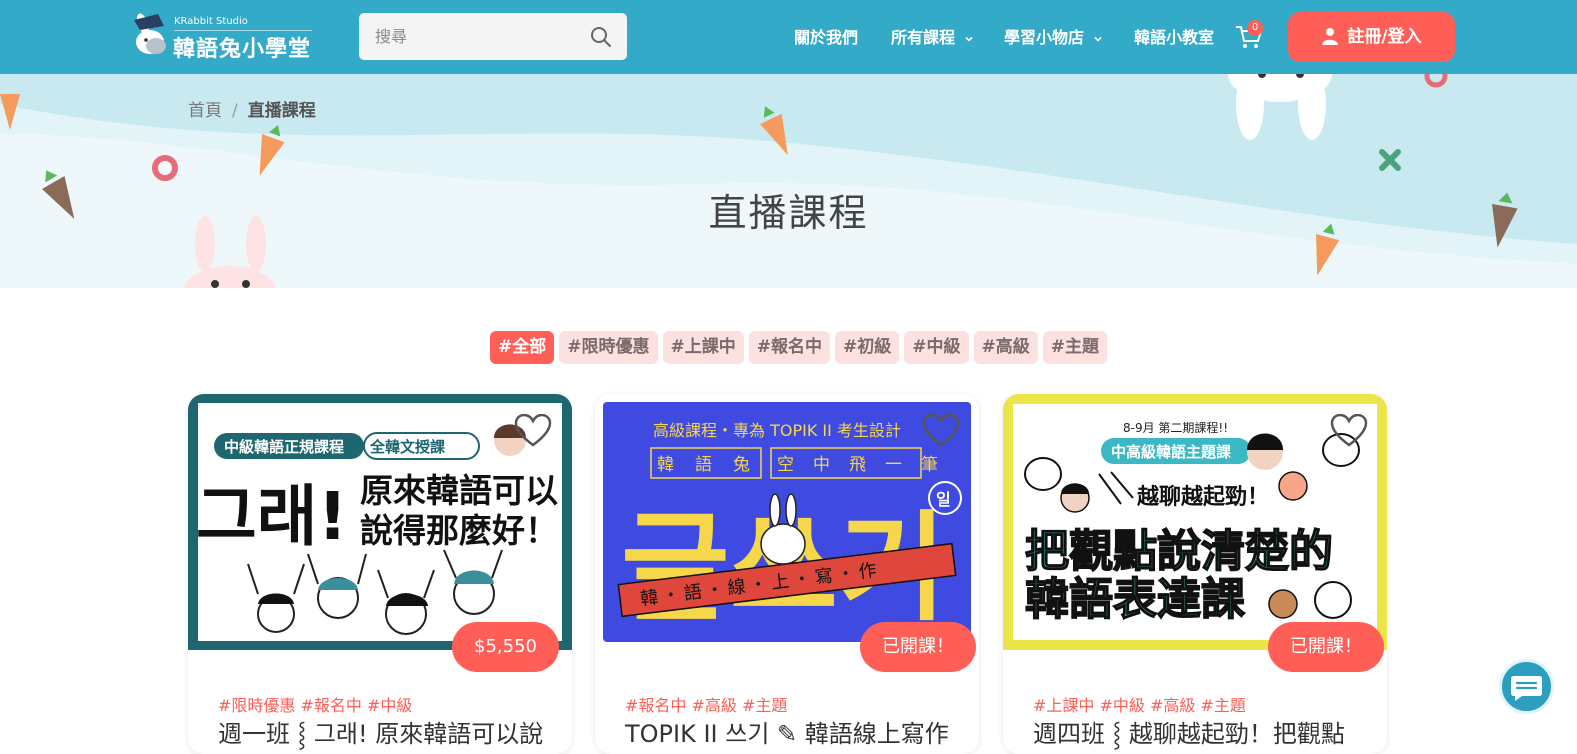  I want to click on nav-shop: 學習小物店, so click(1053, 37).